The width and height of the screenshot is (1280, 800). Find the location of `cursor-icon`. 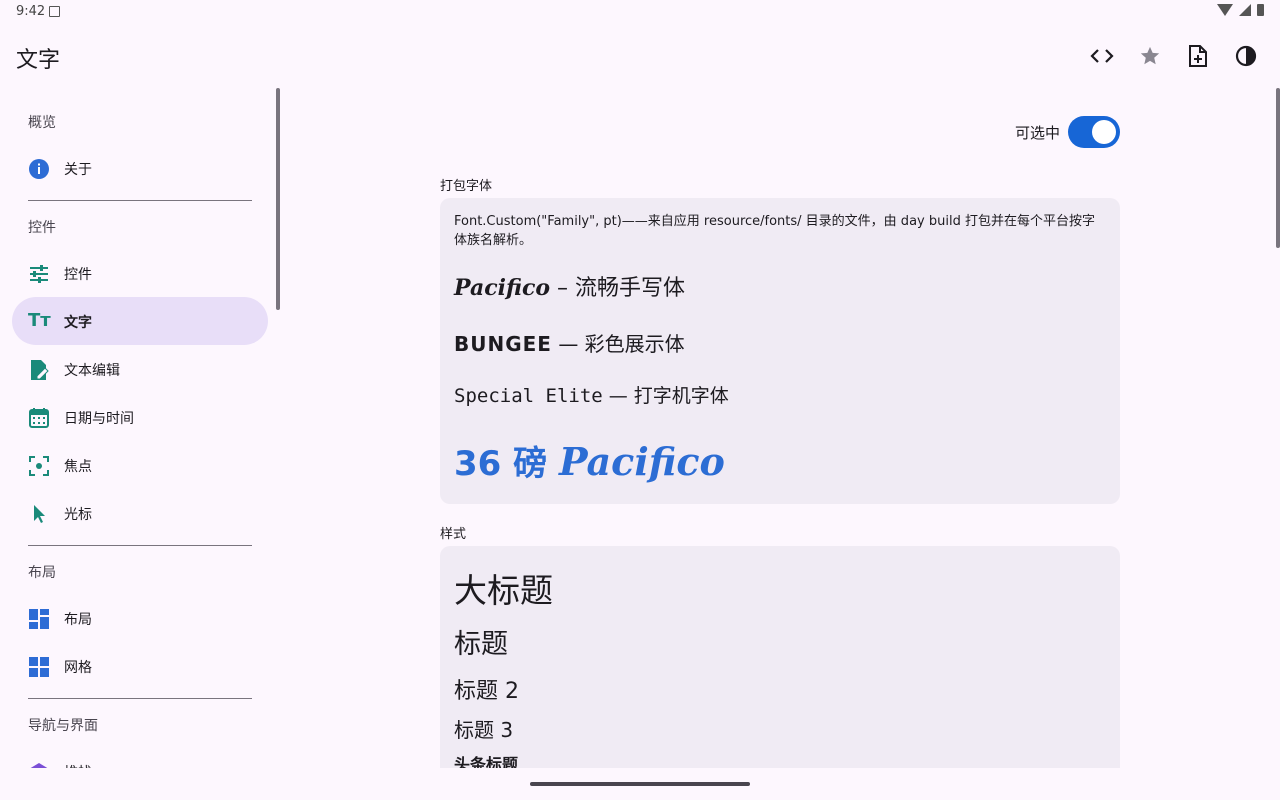

cursor-icon is located at coordinates (39, 514).